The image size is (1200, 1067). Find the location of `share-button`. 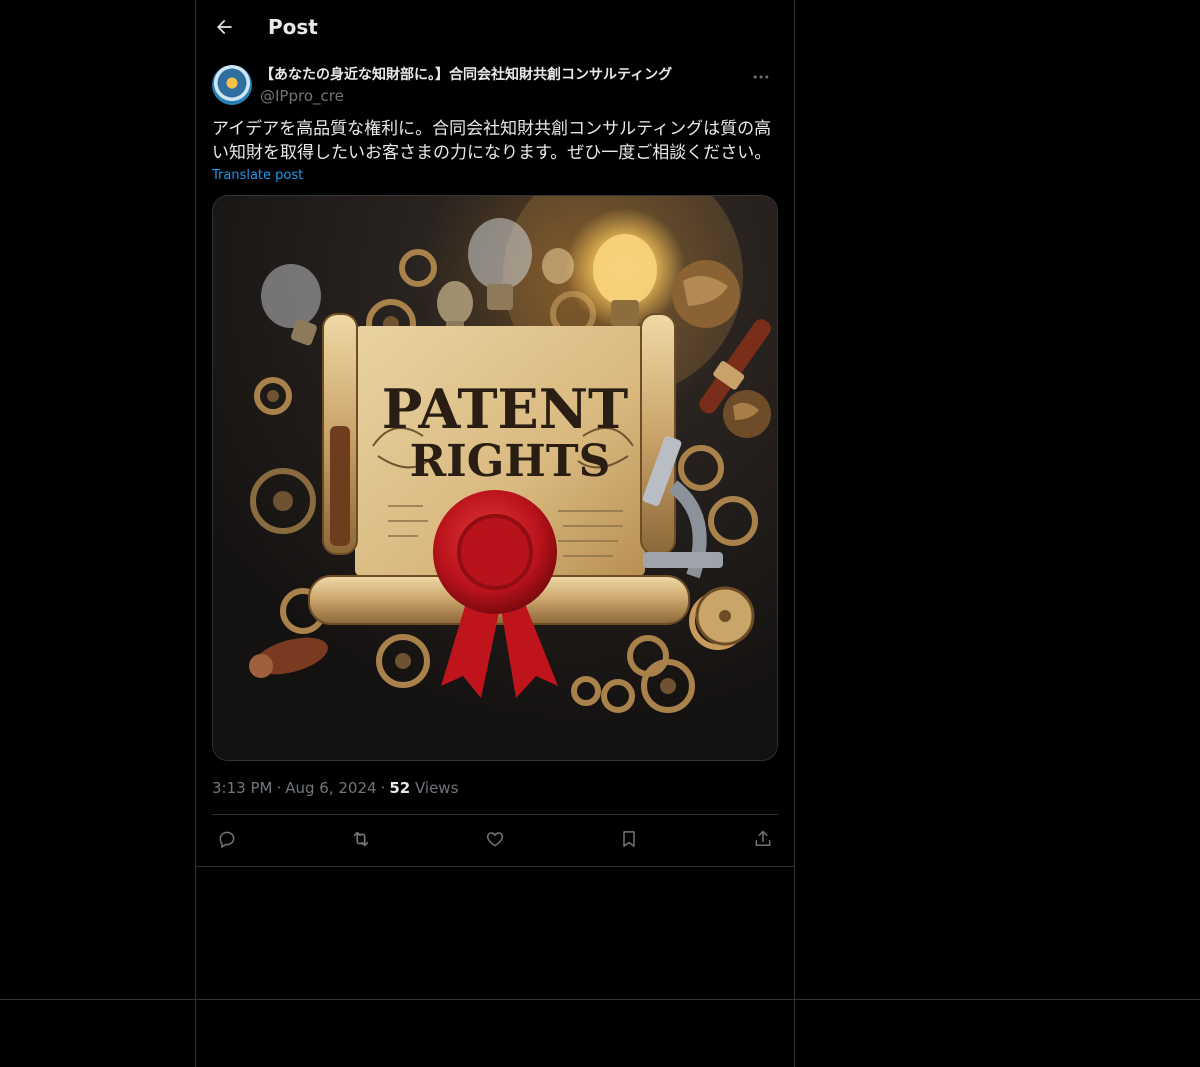

share-button is located at coordinates (763, 839).